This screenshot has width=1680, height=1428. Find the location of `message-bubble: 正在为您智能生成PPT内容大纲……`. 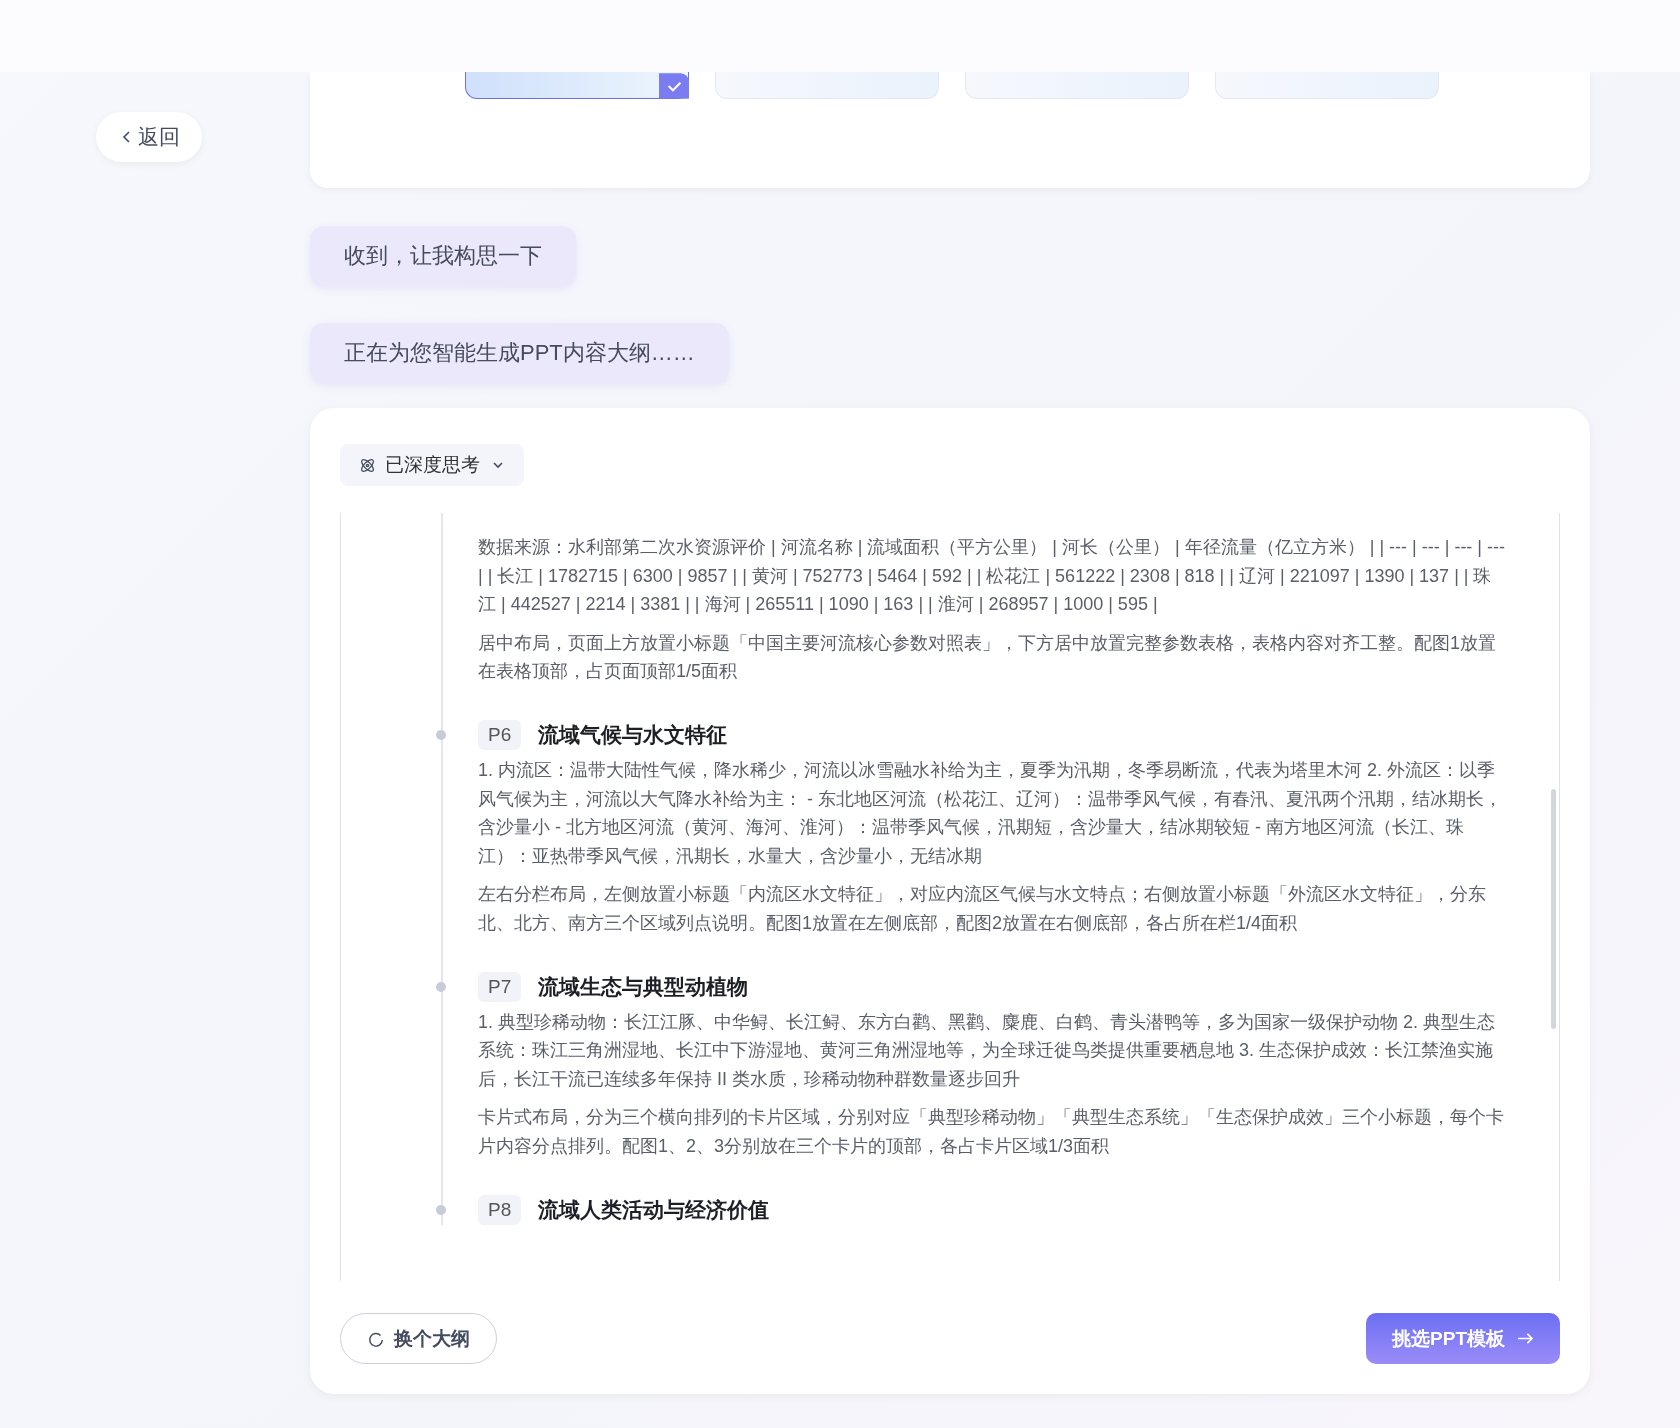

message-bubble: 正在为您智能生成PPT内容大纲…… is located at coordinates (519, 353).